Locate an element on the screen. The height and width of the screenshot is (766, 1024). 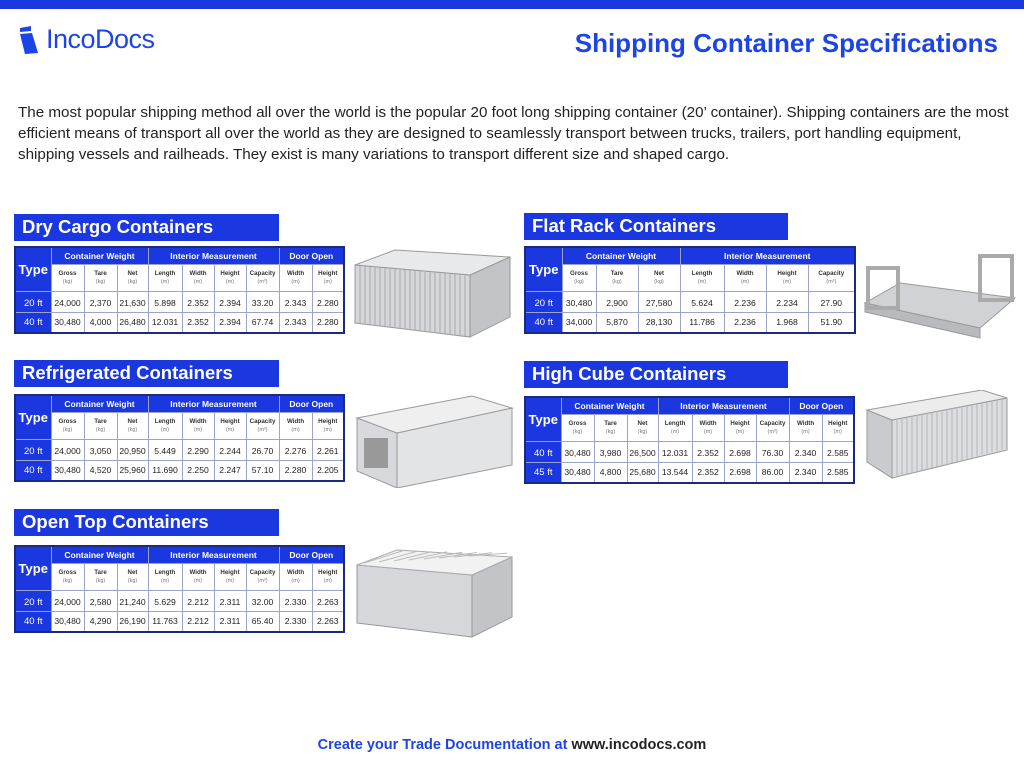
table-cell: 2,900 is located at coordinates (617, 301).